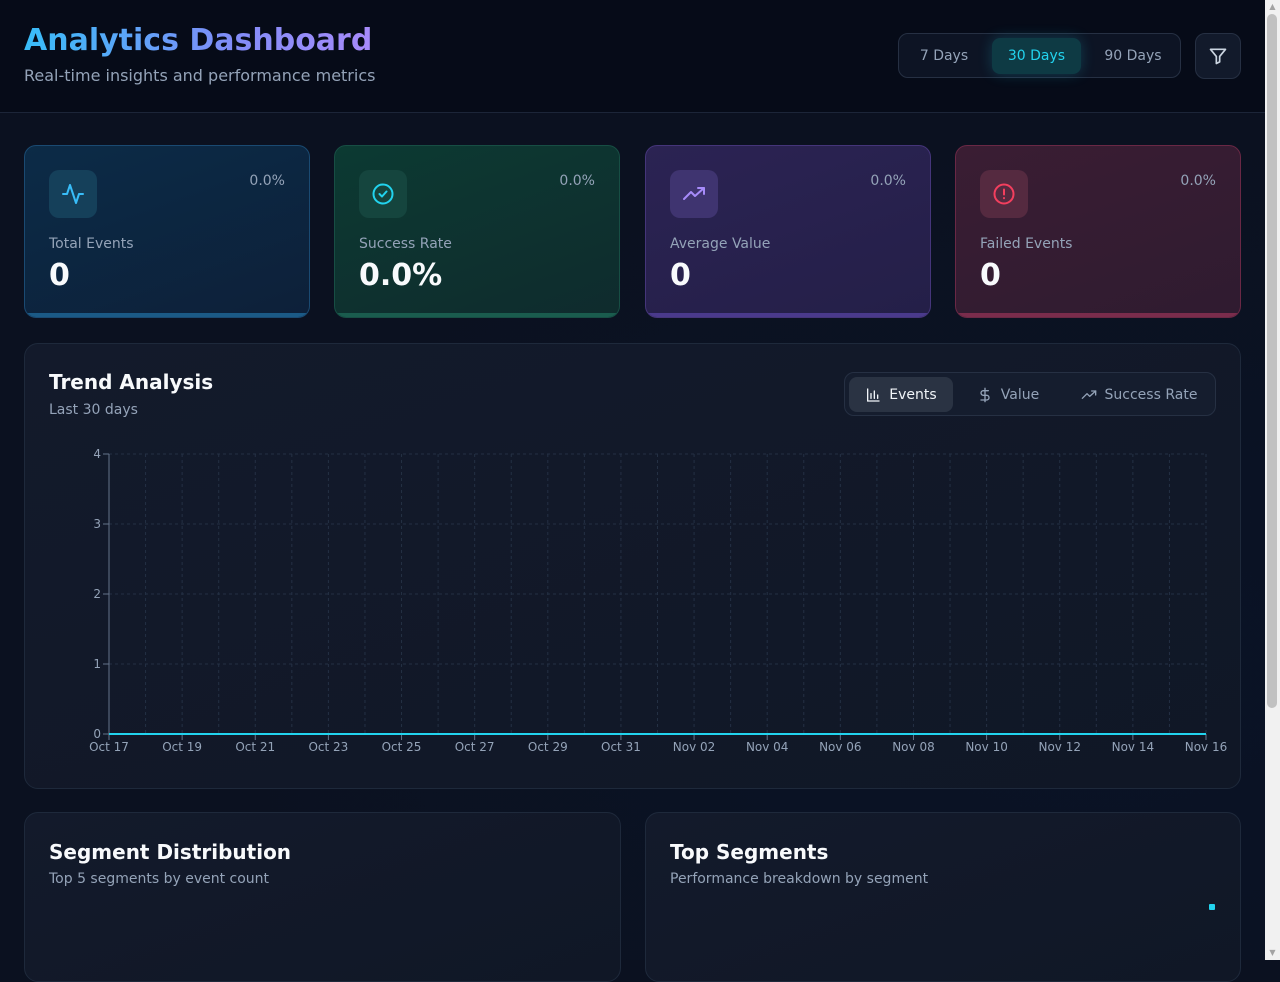  I want to click on x-tick-label: Nov 10, so click(986, 747).